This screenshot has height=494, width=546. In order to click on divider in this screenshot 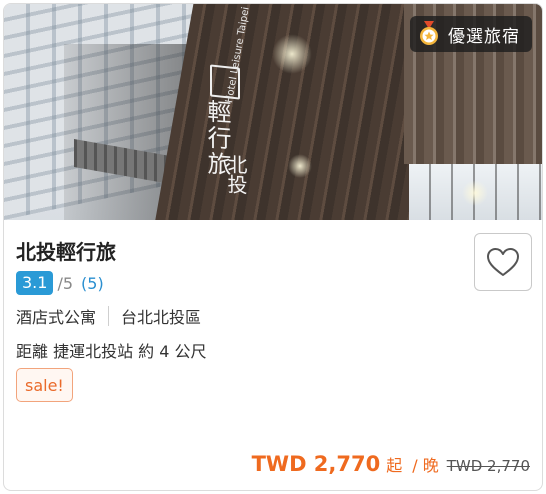, I will do `click(109, 316)`.